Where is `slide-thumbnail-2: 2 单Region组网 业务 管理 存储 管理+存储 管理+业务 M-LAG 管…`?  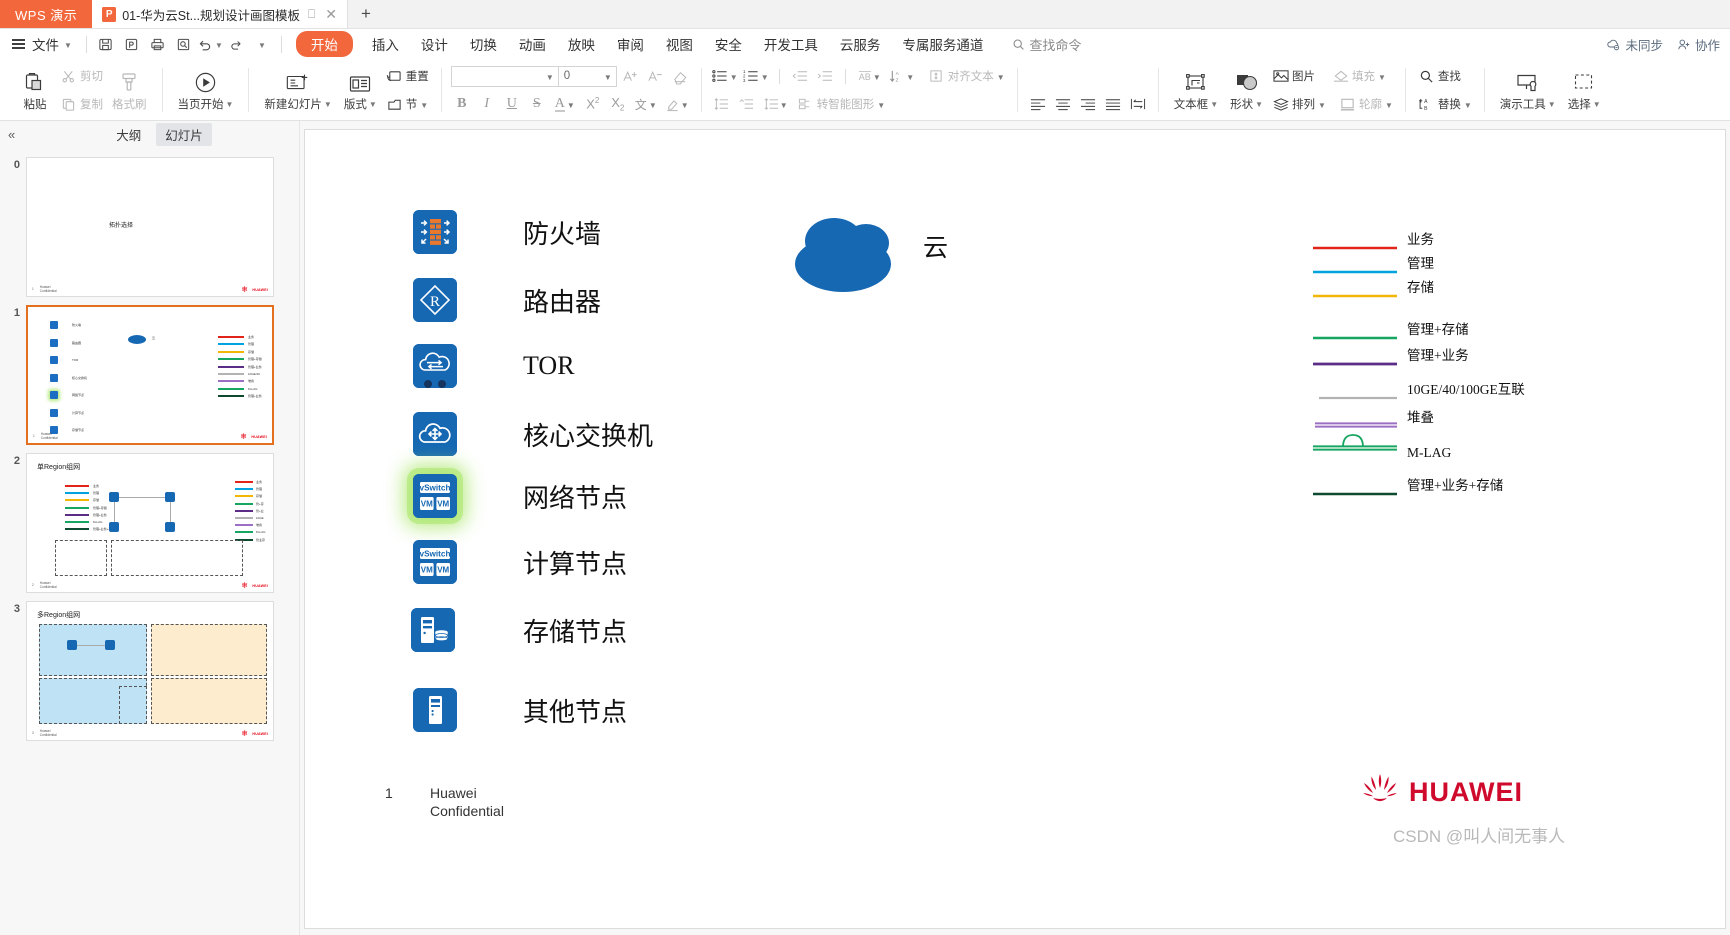
slide-thumbnail-2: 2 单Region组网 业务 管理 存储 管理+存储 管理+业务 M-LAG 管… is located at coordinates (149, 523).